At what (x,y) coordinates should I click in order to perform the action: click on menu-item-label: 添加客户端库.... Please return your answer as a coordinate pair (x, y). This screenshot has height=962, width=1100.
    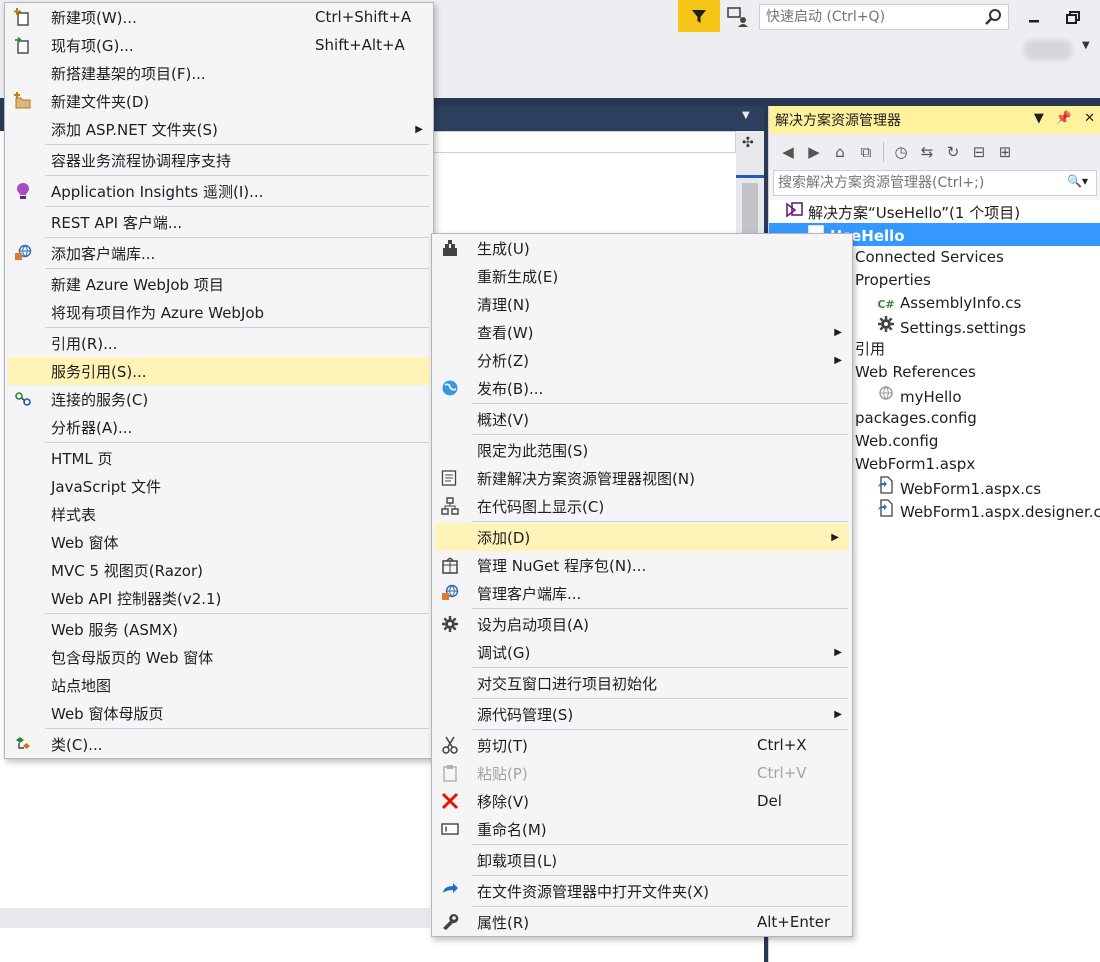
    Looking at the image, I should click on (103, 253).